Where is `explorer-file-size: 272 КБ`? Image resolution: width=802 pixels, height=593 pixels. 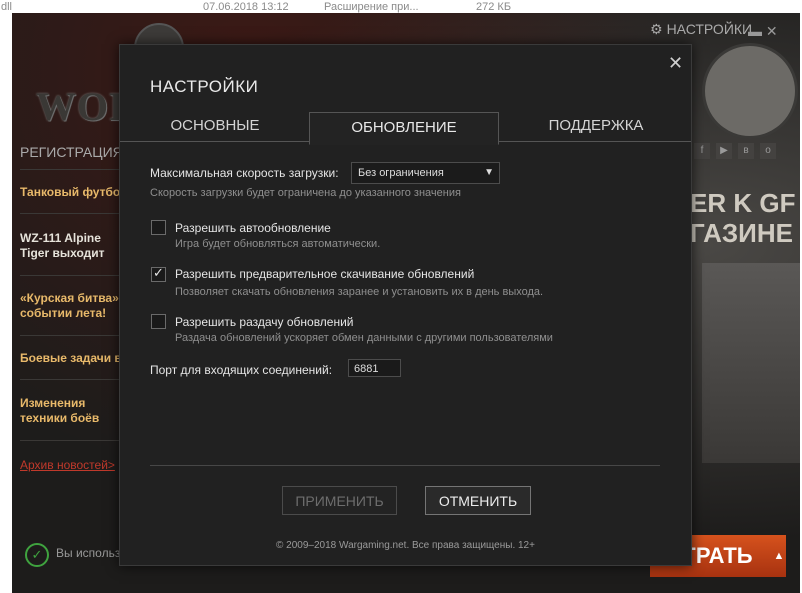 explorer-file-size: 272 КБ is located at coordinates (494, 7).